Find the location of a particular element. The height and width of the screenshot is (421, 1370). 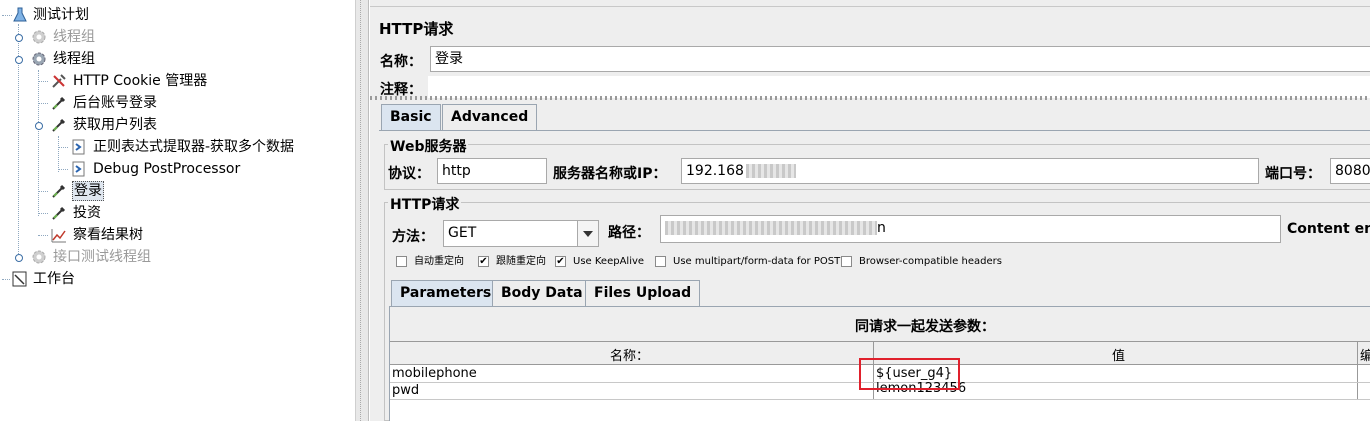

port-field: 8080 is located at coordinates (1350, 171).